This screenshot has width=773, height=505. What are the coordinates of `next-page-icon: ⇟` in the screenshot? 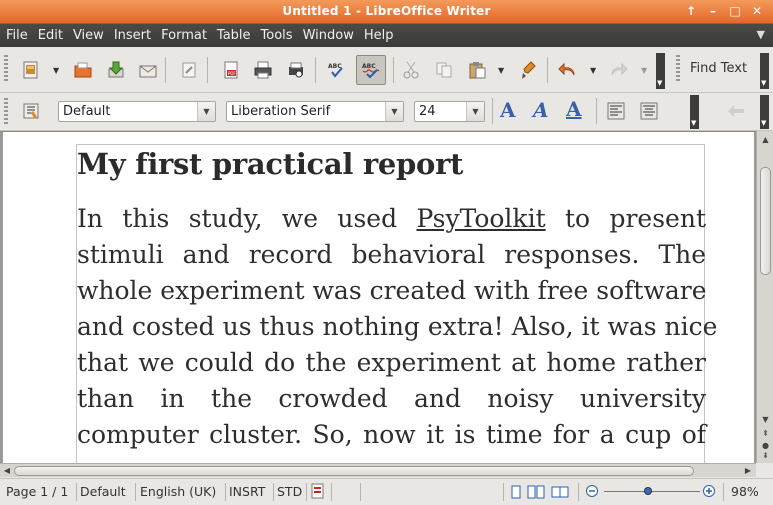 It's located at (765, 456).